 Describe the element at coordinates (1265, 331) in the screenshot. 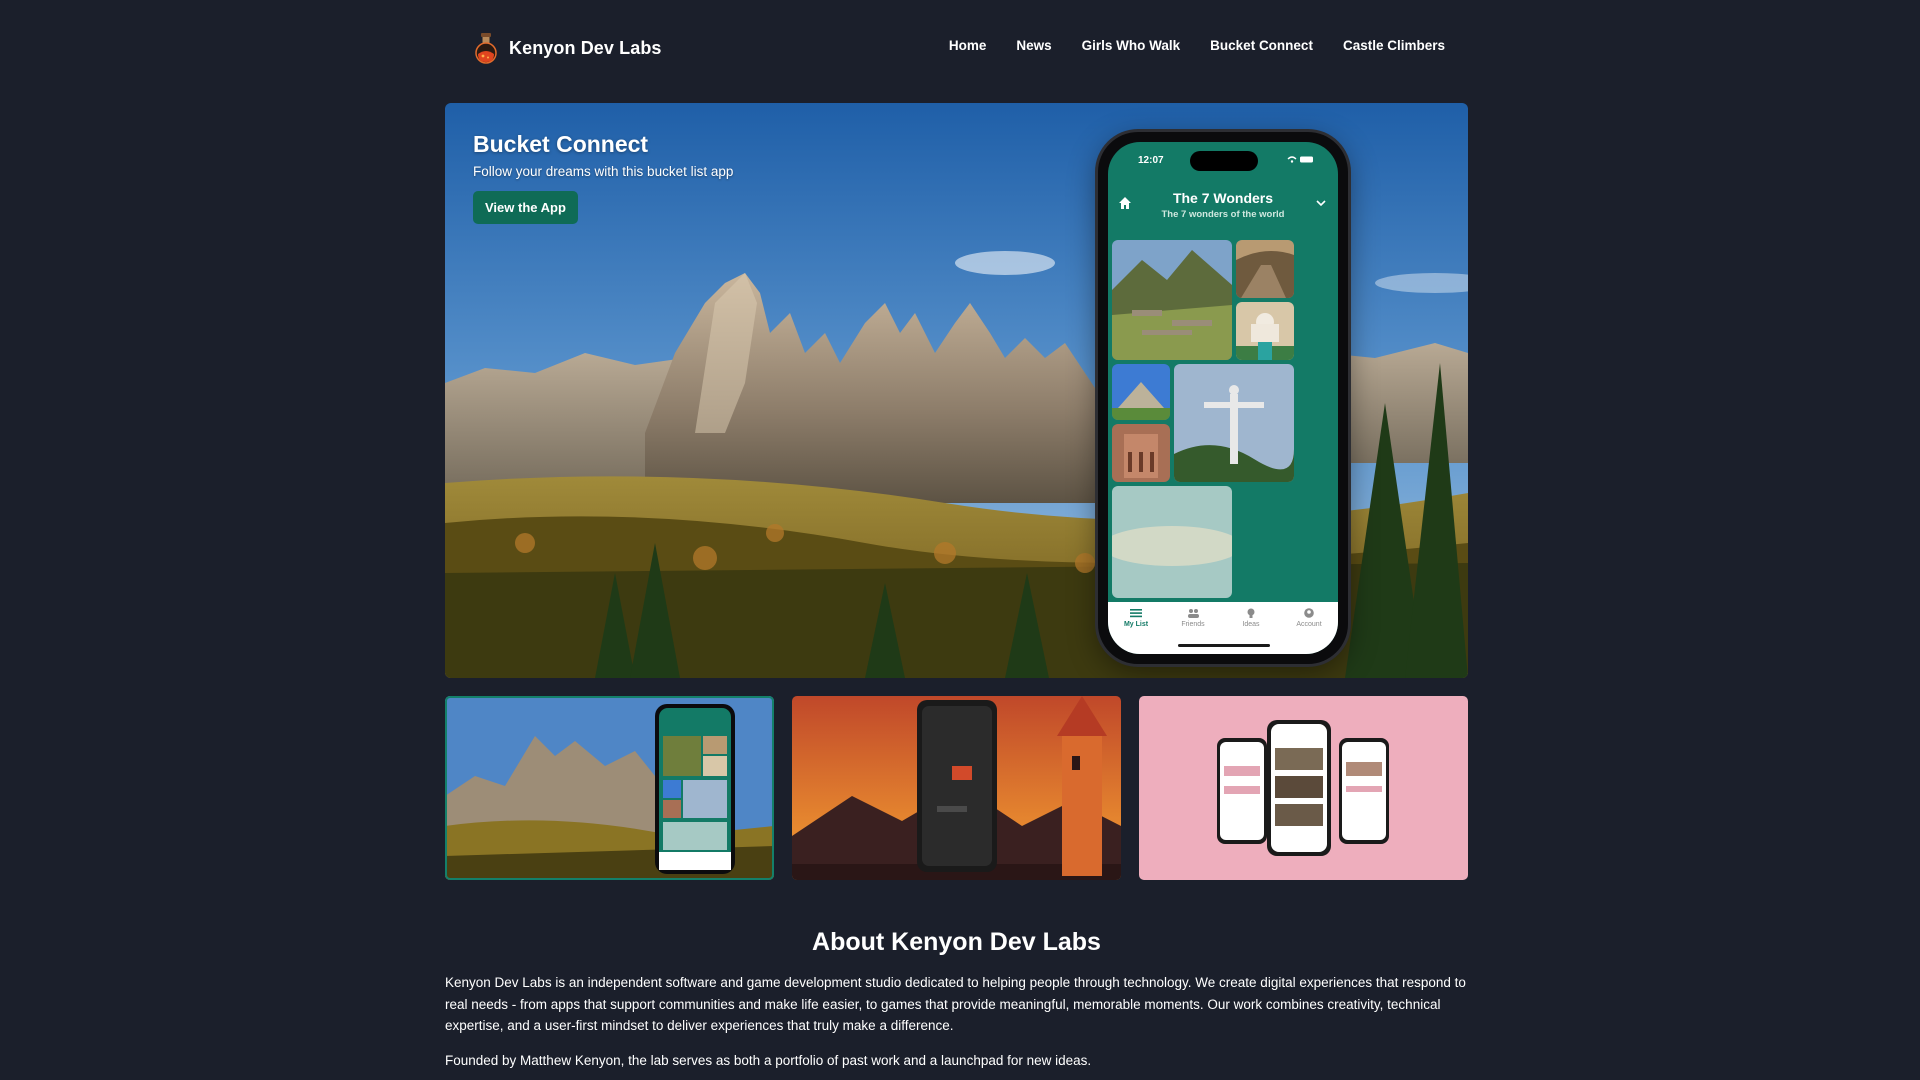

I see `taj-mahal-image` at that location.